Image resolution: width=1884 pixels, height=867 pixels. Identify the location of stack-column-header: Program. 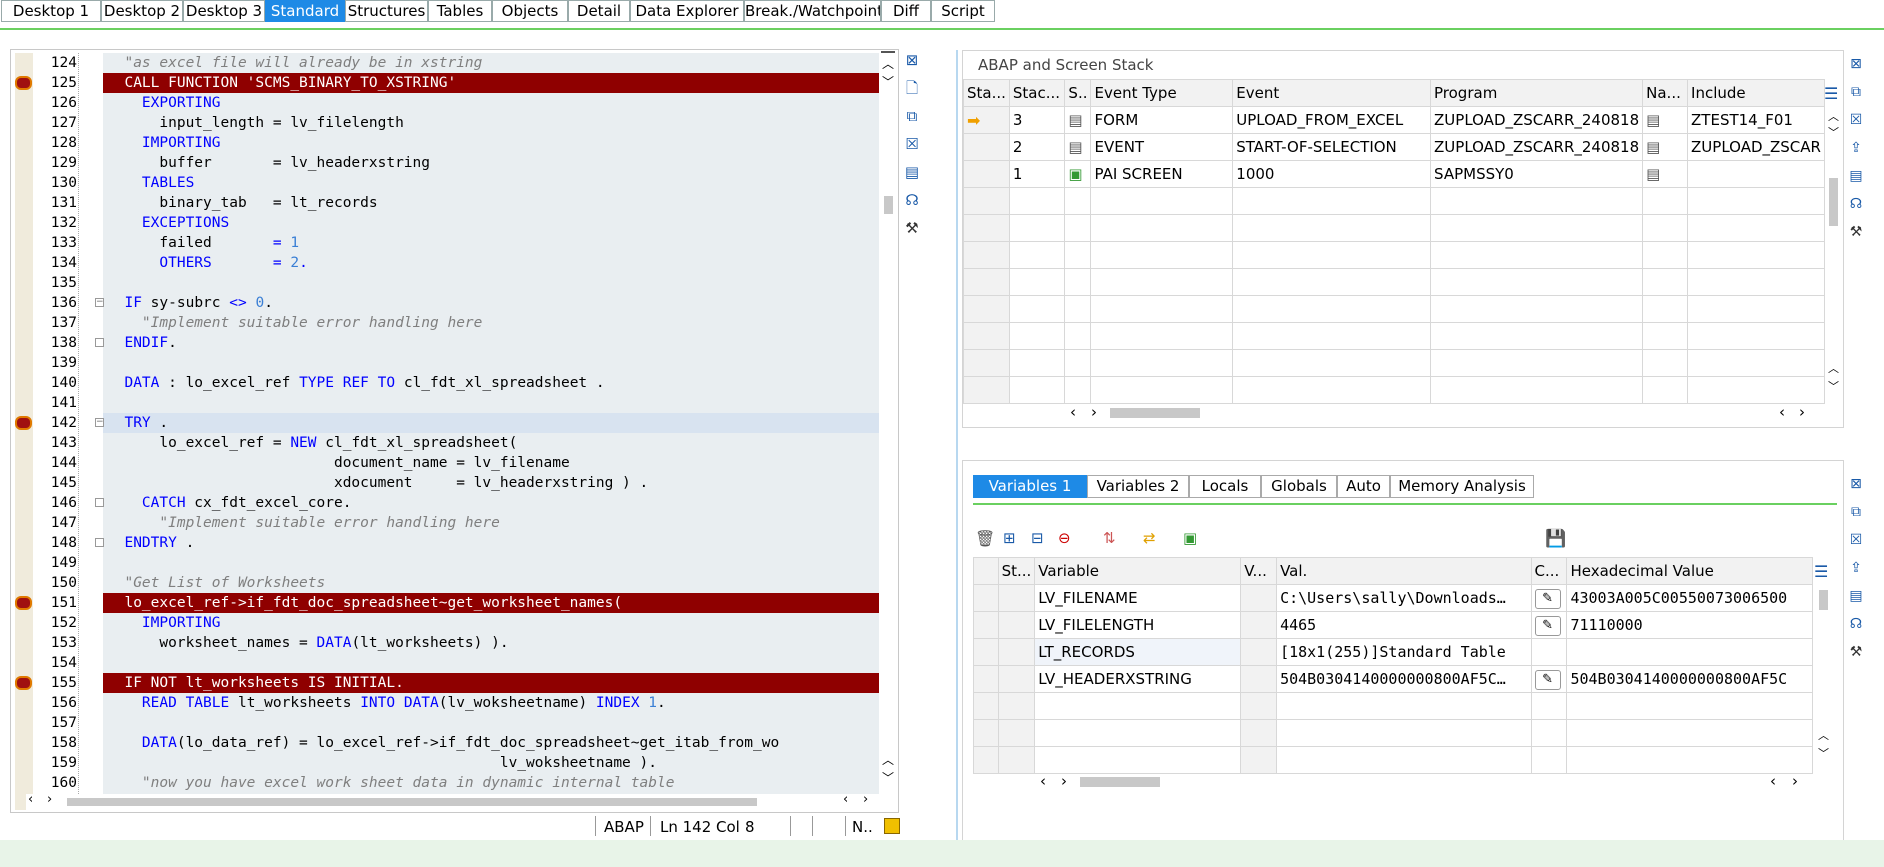
(1537, 93).